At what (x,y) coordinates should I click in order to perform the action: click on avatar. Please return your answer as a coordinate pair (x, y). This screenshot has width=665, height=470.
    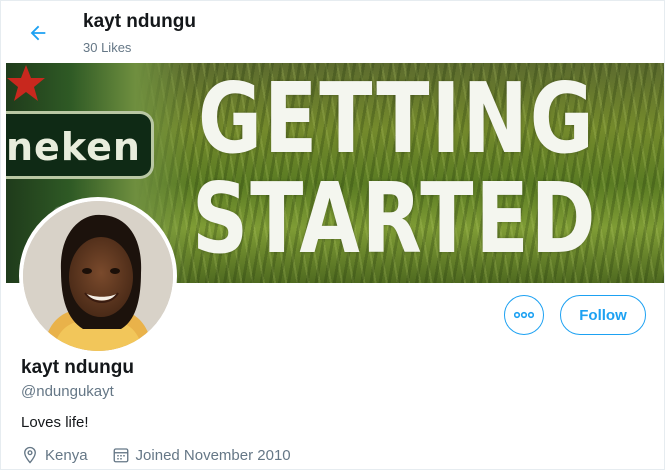
    Looking at the image, I should click on (98, 276).